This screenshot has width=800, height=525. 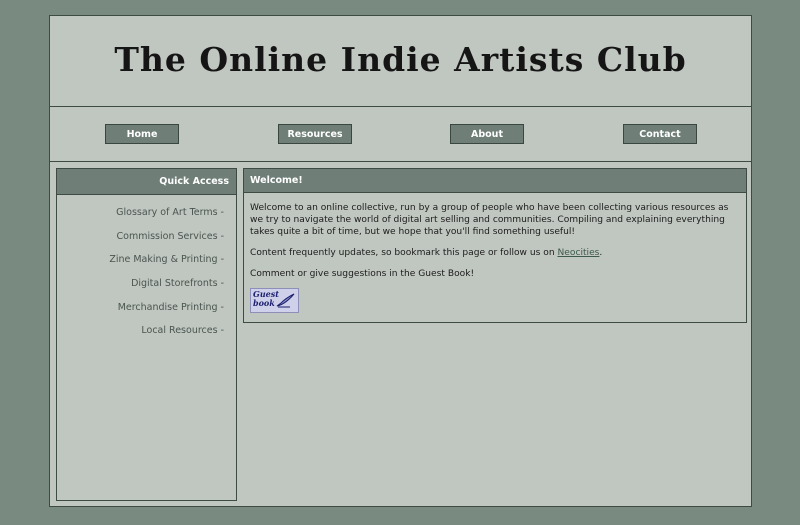 What do you see at coordinates (146, 182) in the screenshot?
I see `sidebar-heading: Quick Access` at bounding box center [146, 182].